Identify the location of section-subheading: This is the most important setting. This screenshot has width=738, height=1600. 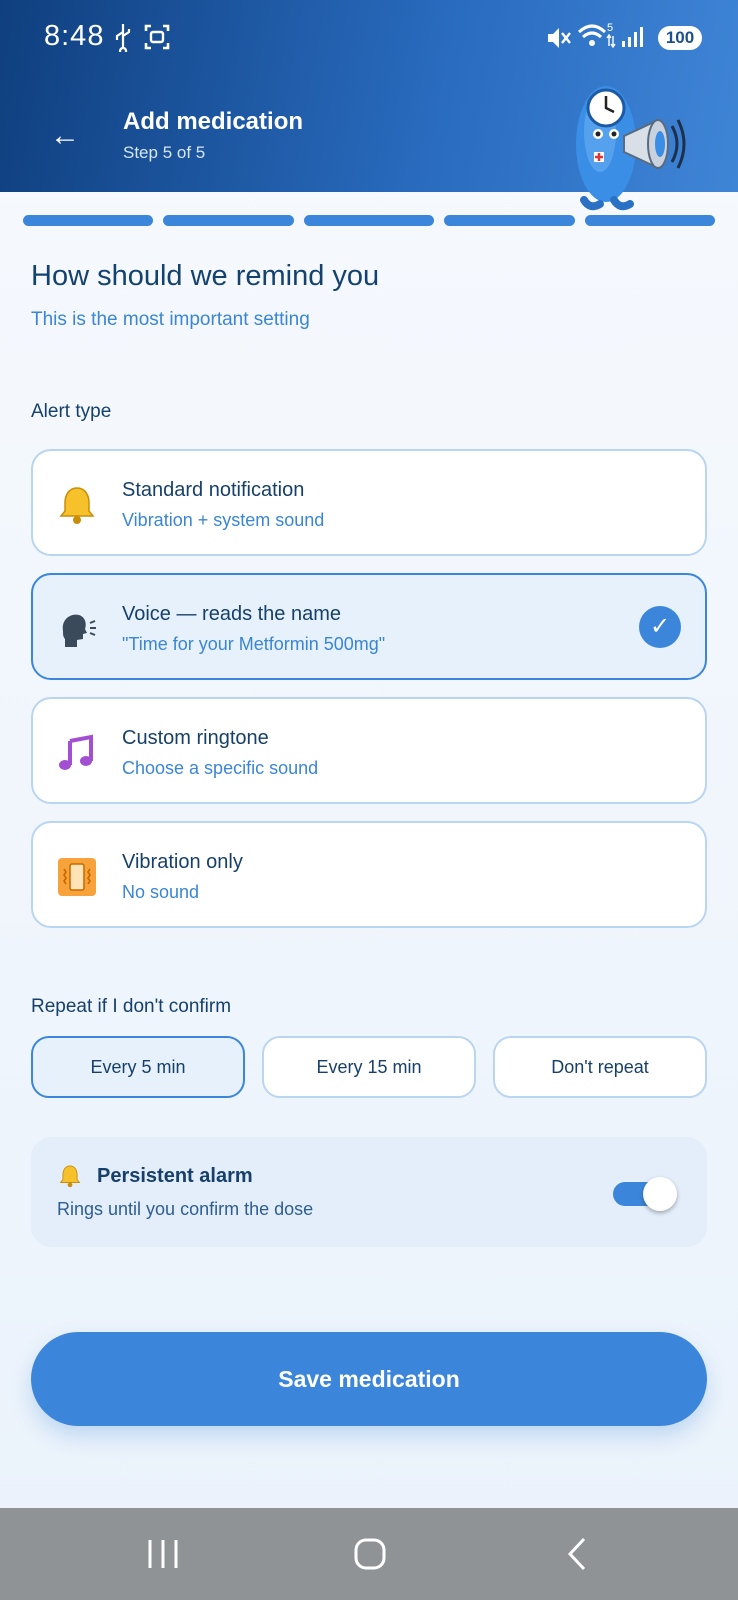
(170, 319).